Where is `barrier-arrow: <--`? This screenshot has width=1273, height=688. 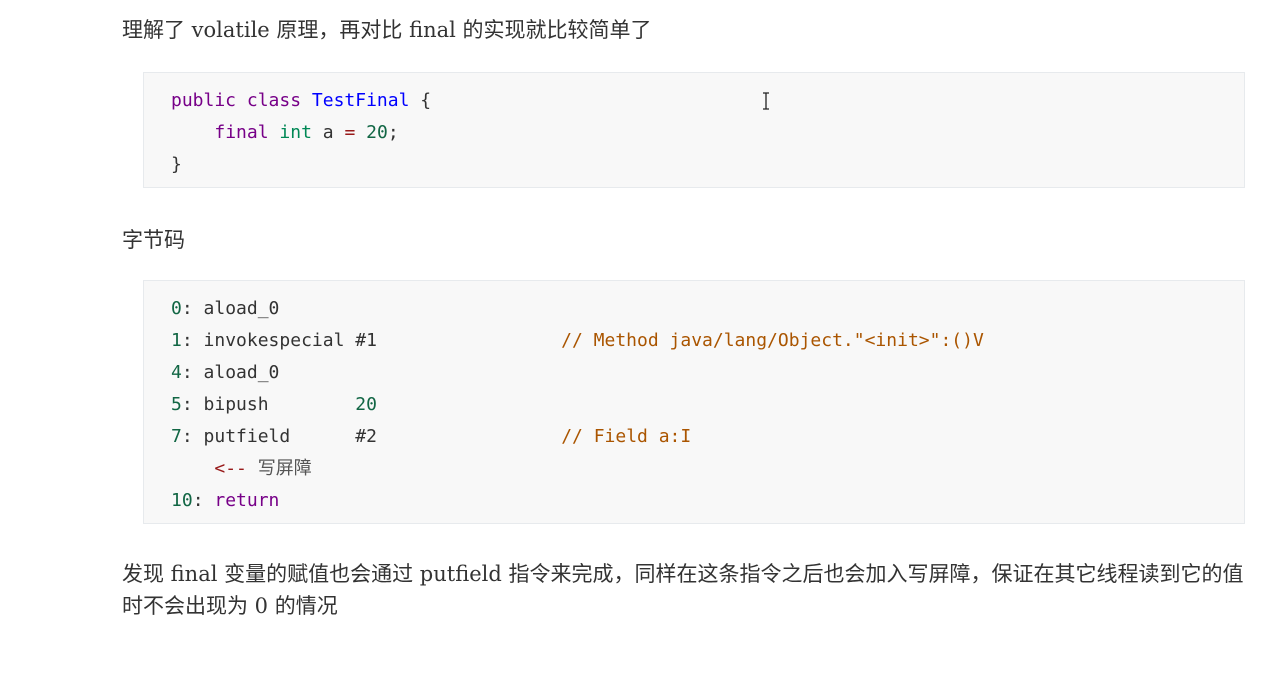 barrier-arrow: <-- is located at coordinates (230, 468).